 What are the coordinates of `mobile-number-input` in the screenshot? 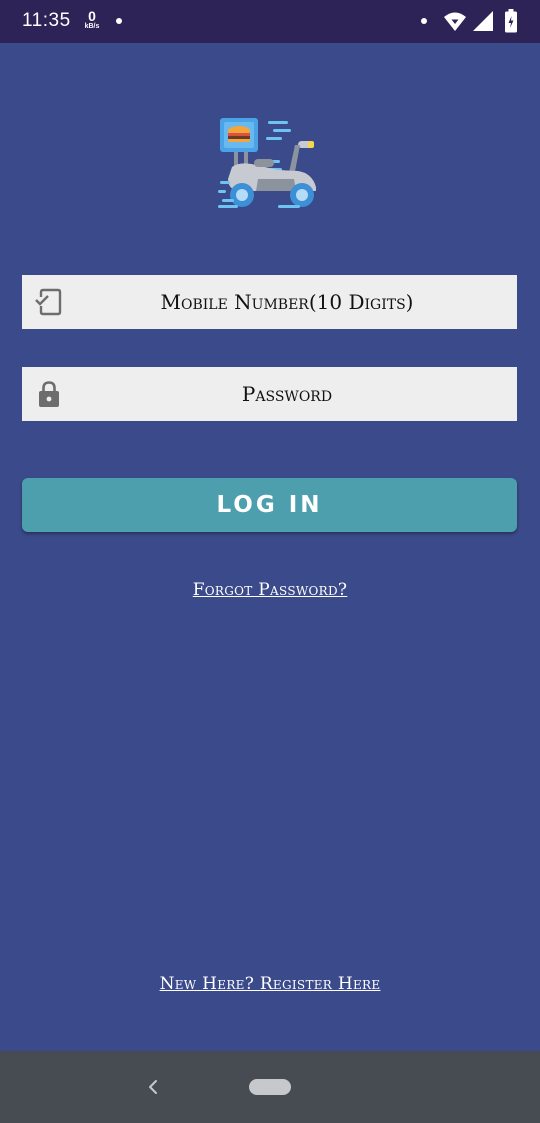 It's located at (287, 302).